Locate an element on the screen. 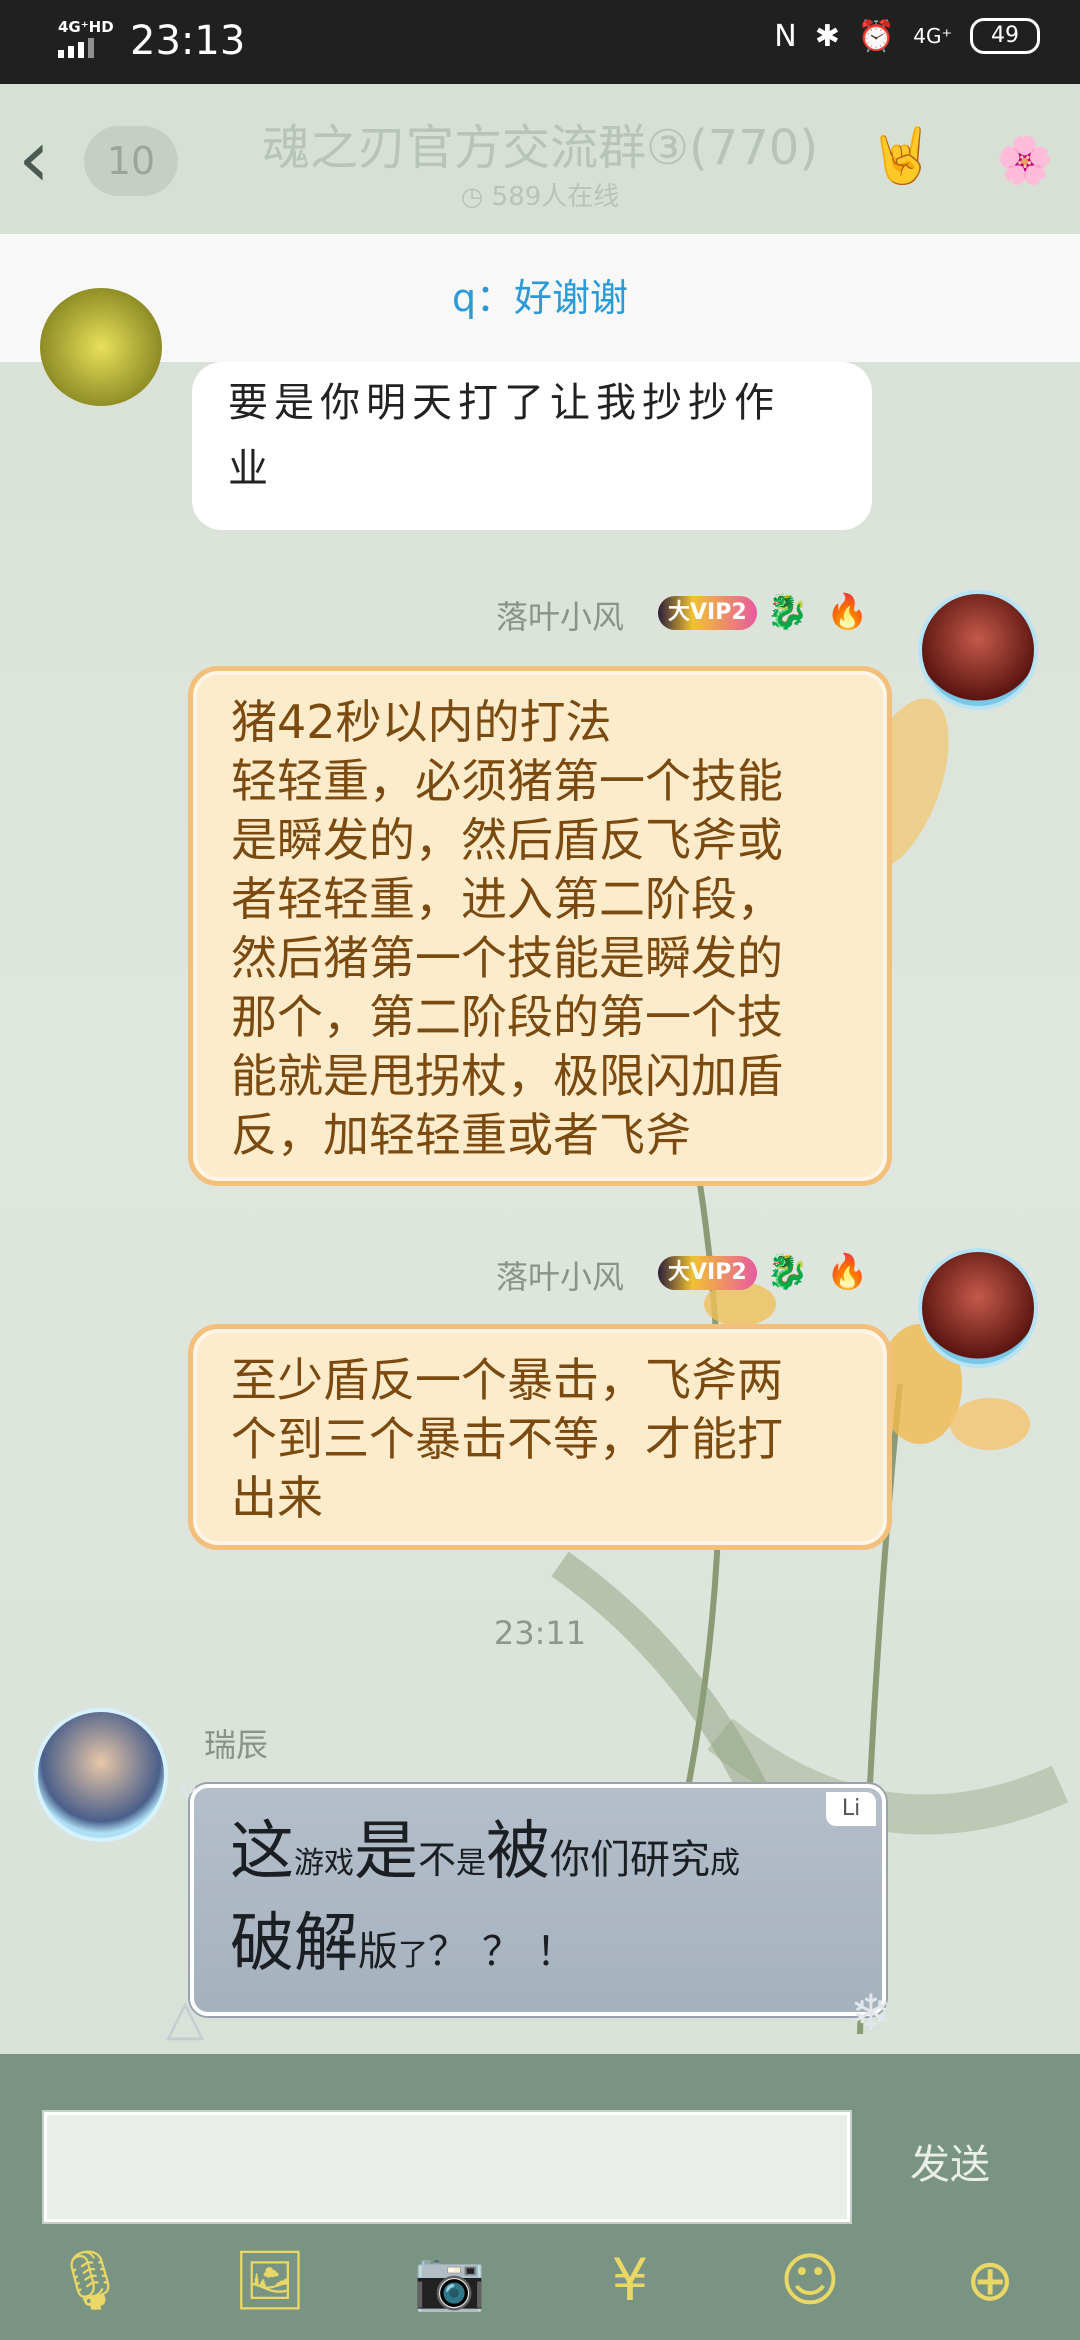  text-segment: 了 is located at coordinates (413, 1955).